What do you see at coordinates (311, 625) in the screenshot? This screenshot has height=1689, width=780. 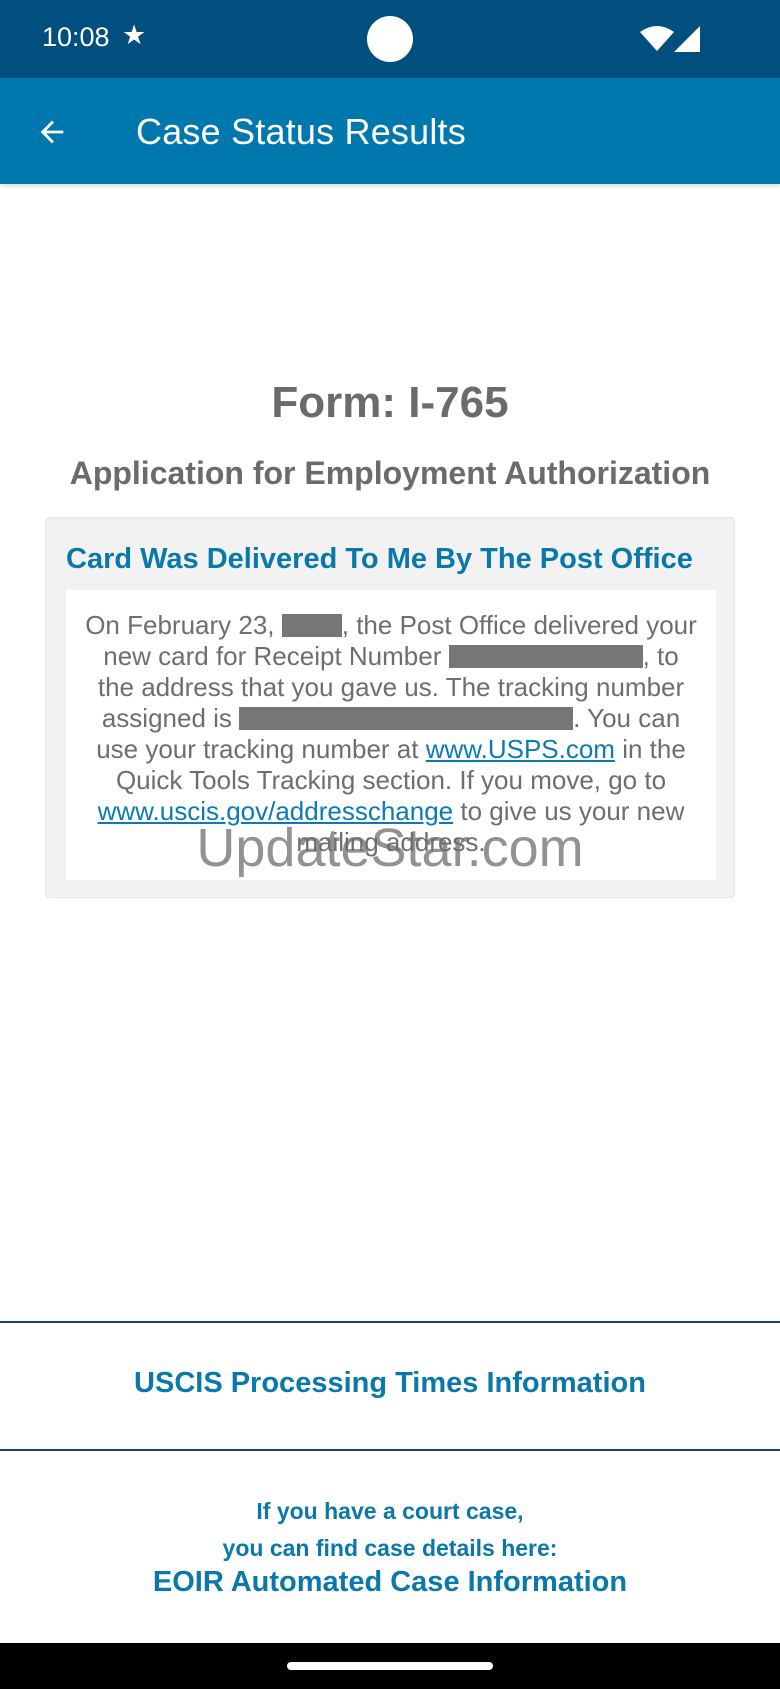 I see `redacted-year` at bounding box center [311, 625].